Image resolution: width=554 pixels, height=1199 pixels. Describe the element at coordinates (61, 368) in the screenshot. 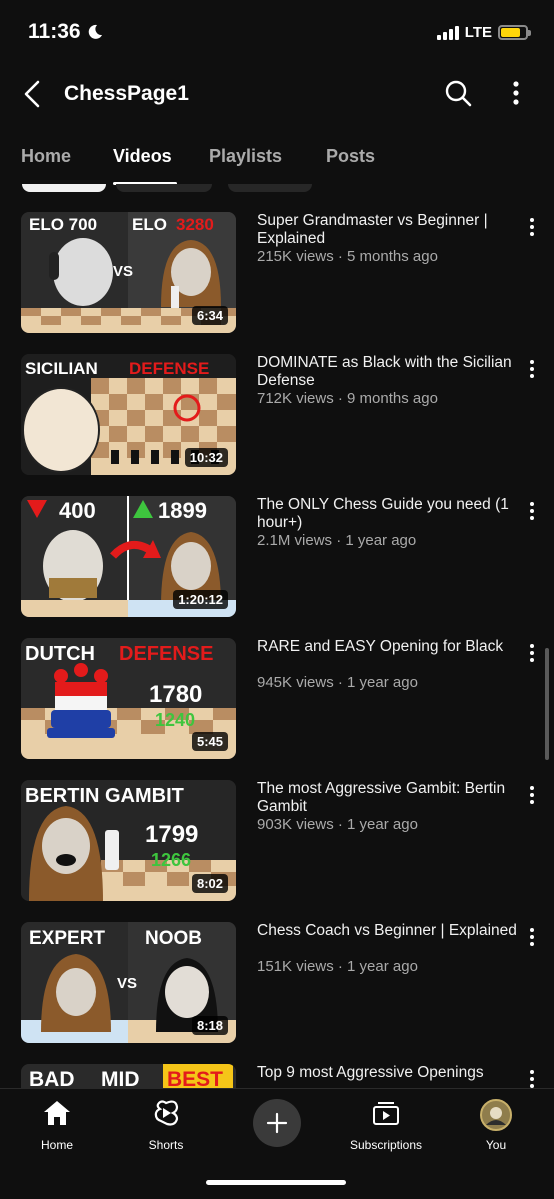

I see `svg-text: SICILIAN` at that location.